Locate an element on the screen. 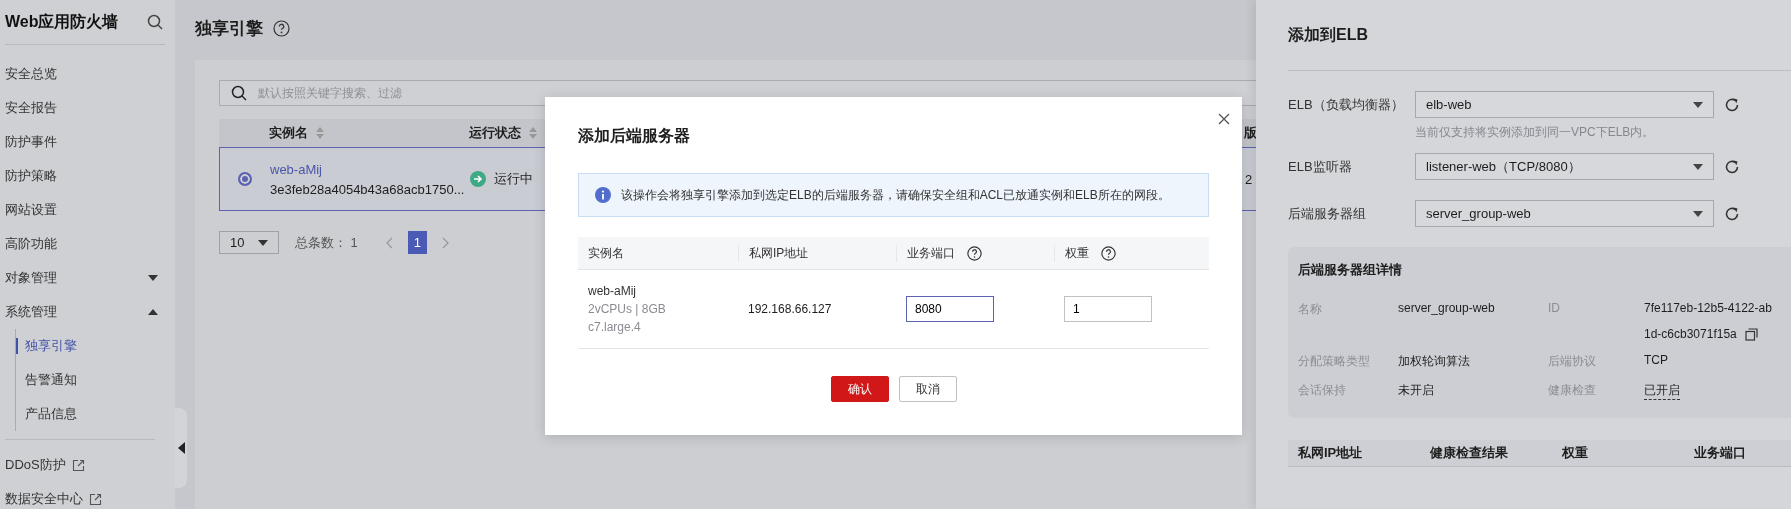  detail-label: 健康检查 is located at coordinates (1572, 390).